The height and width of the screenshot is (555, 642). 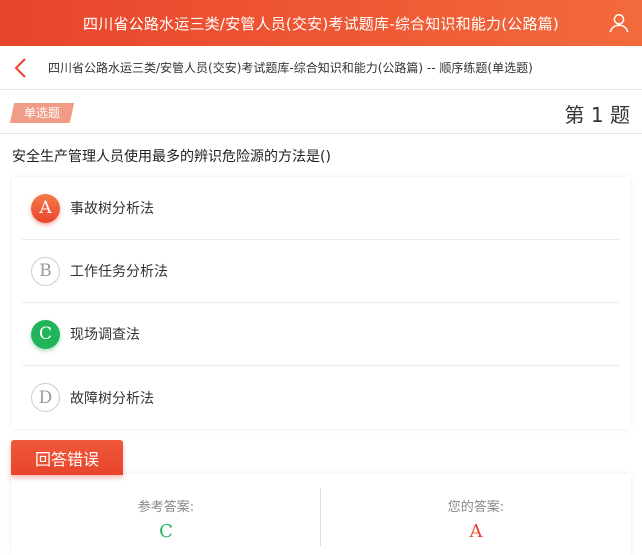 I want to click on question-text: 安全生产管理人员使用最多的辨识危险源的方法是(), so click(x=171, y=157).